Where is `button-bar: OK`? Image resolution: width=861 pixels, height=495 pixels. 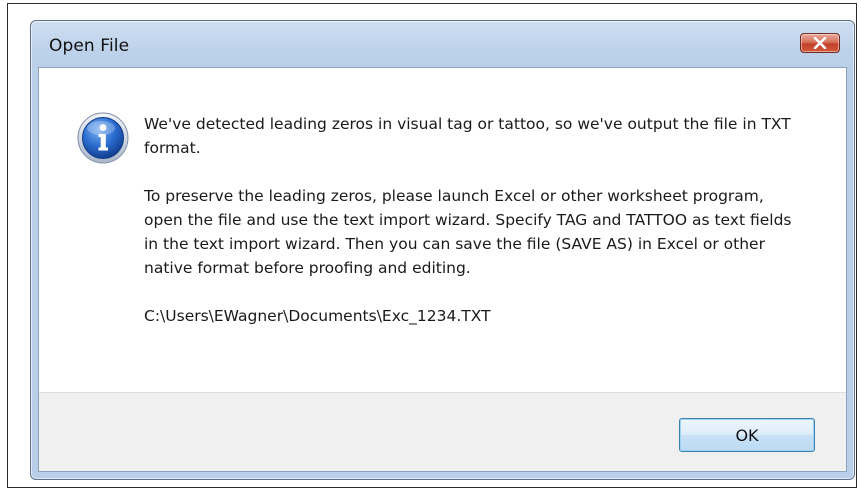 button-bar: OK is located at coordinates (442, 431).